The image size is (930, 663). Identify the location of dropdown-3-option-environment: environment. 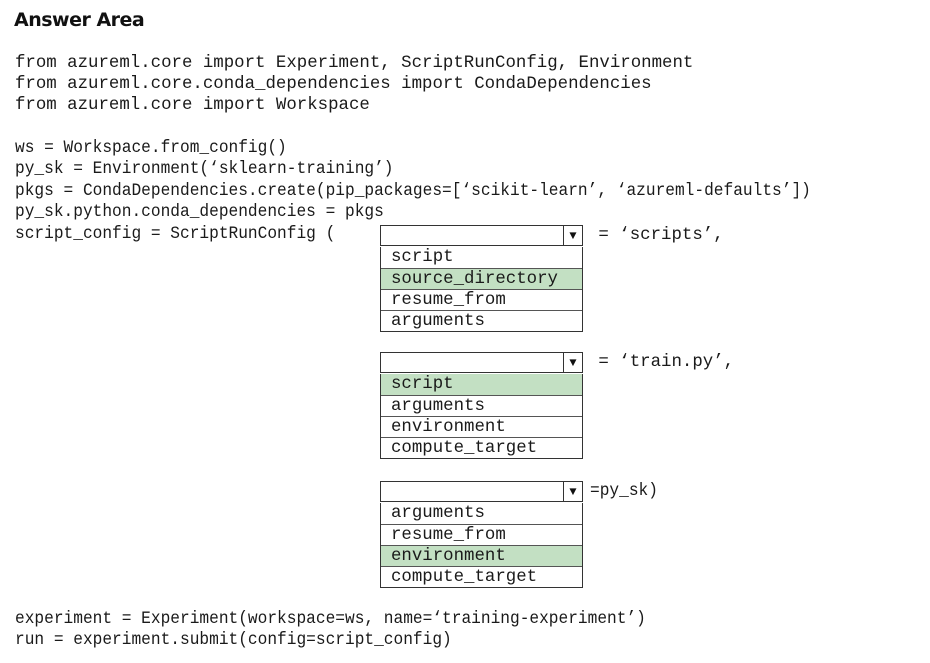
(481, 555).